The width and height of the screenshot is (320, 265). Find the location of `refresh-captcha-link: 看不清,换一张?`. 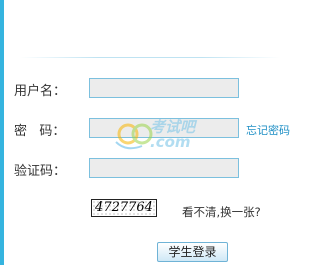

refresh-captcha-link: 看不清,换一张? is located at coordinates (221, 212).